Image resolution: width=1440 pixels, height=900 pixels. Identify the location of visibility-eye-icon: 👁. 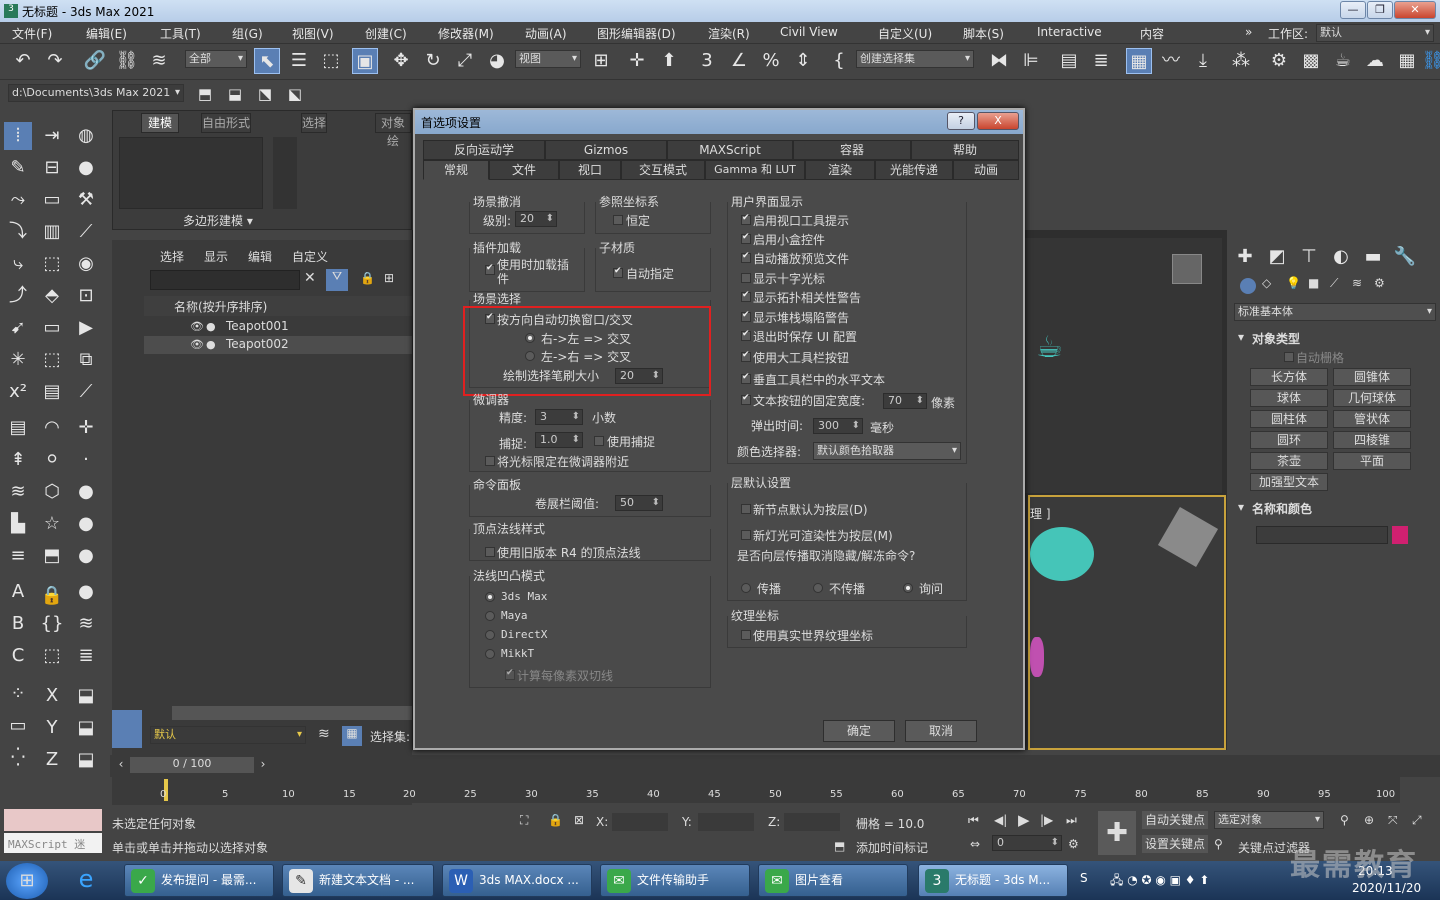
(197, 344).